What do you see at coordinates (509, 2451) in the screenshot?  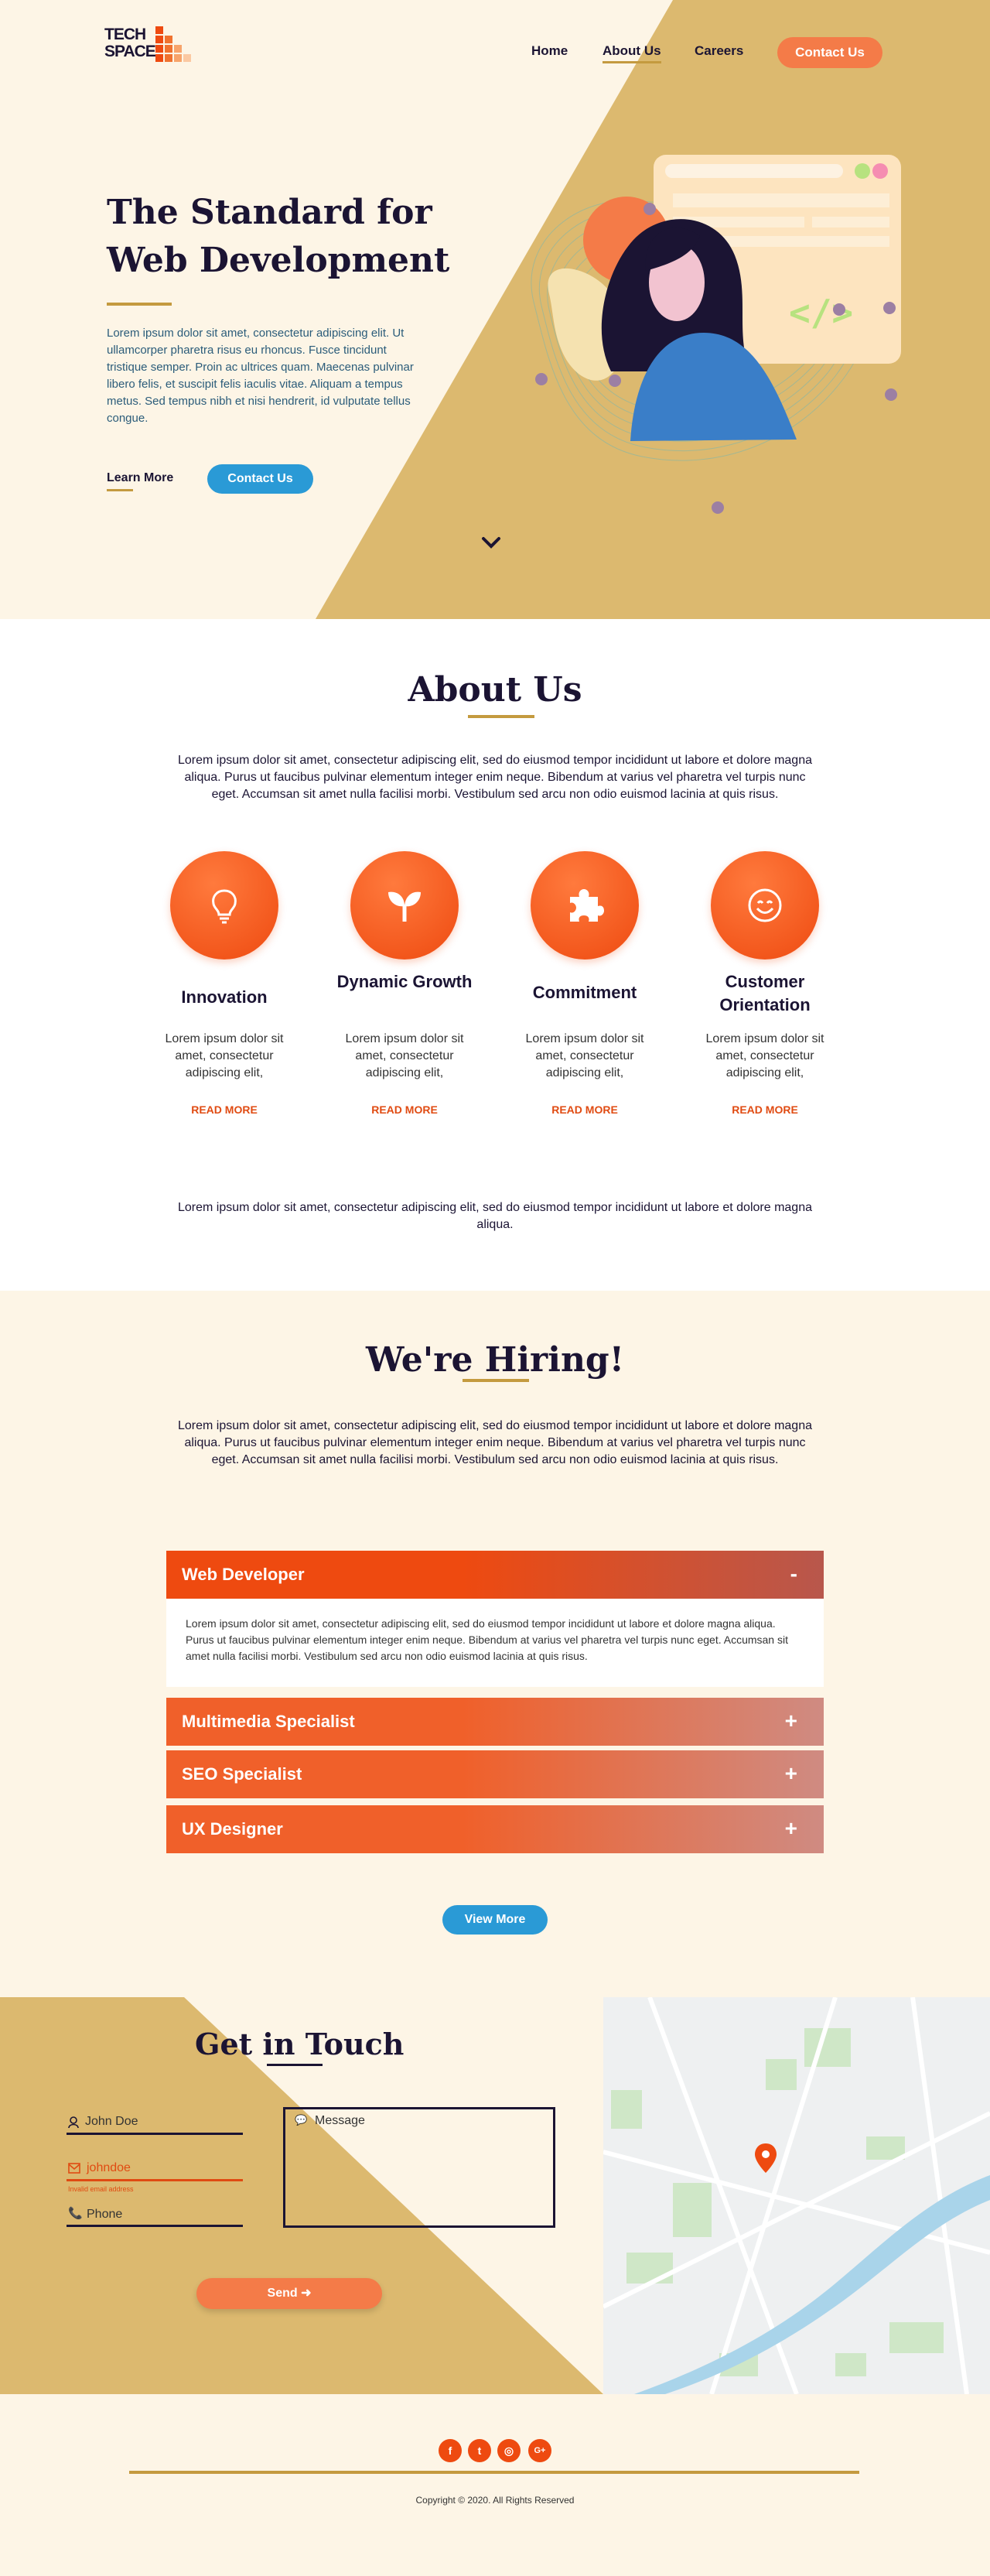 I see `instagram-icon: ◎` at bounding box center [509, 2451].